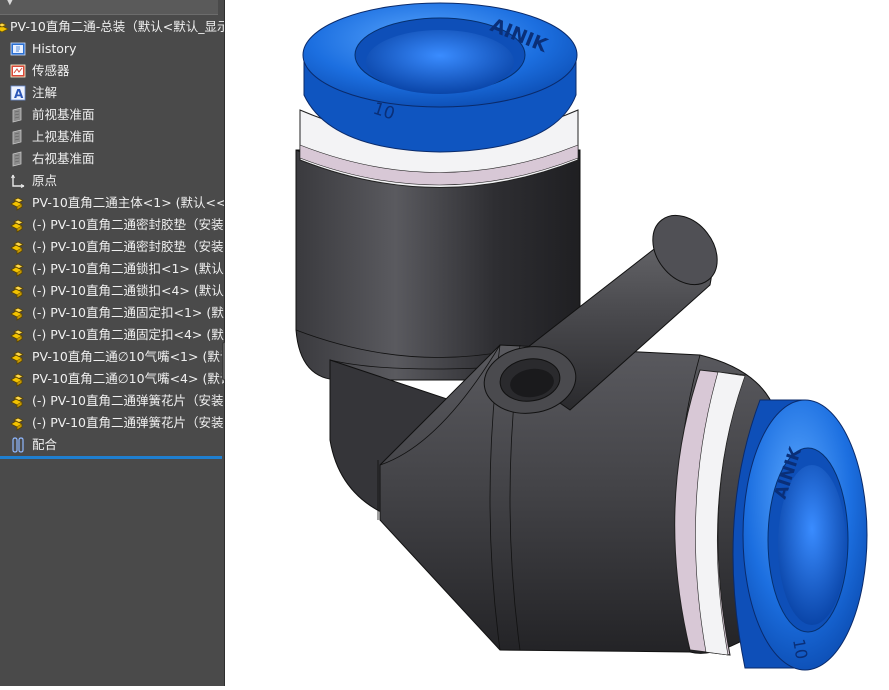  What do you see at coordinates (54, 48) in the screenshot?
I see `tree-item-label: History` at bounding box center [54, 48].